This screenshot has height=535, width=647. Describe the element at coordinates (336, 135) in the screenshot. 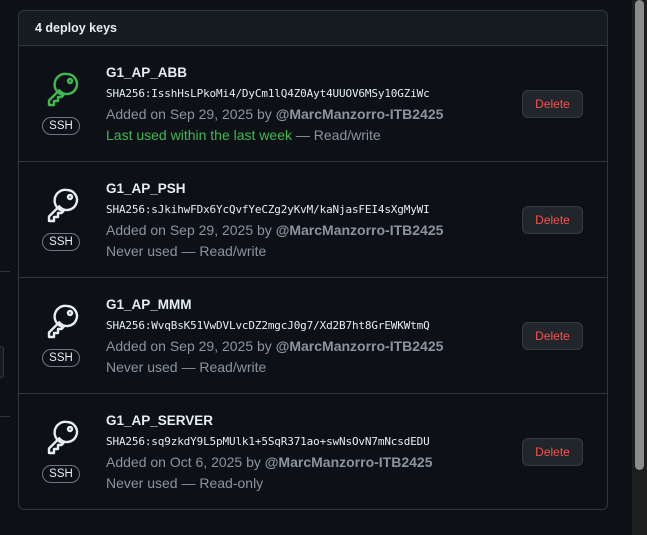

I see `key-access: — Read/write` at that location.